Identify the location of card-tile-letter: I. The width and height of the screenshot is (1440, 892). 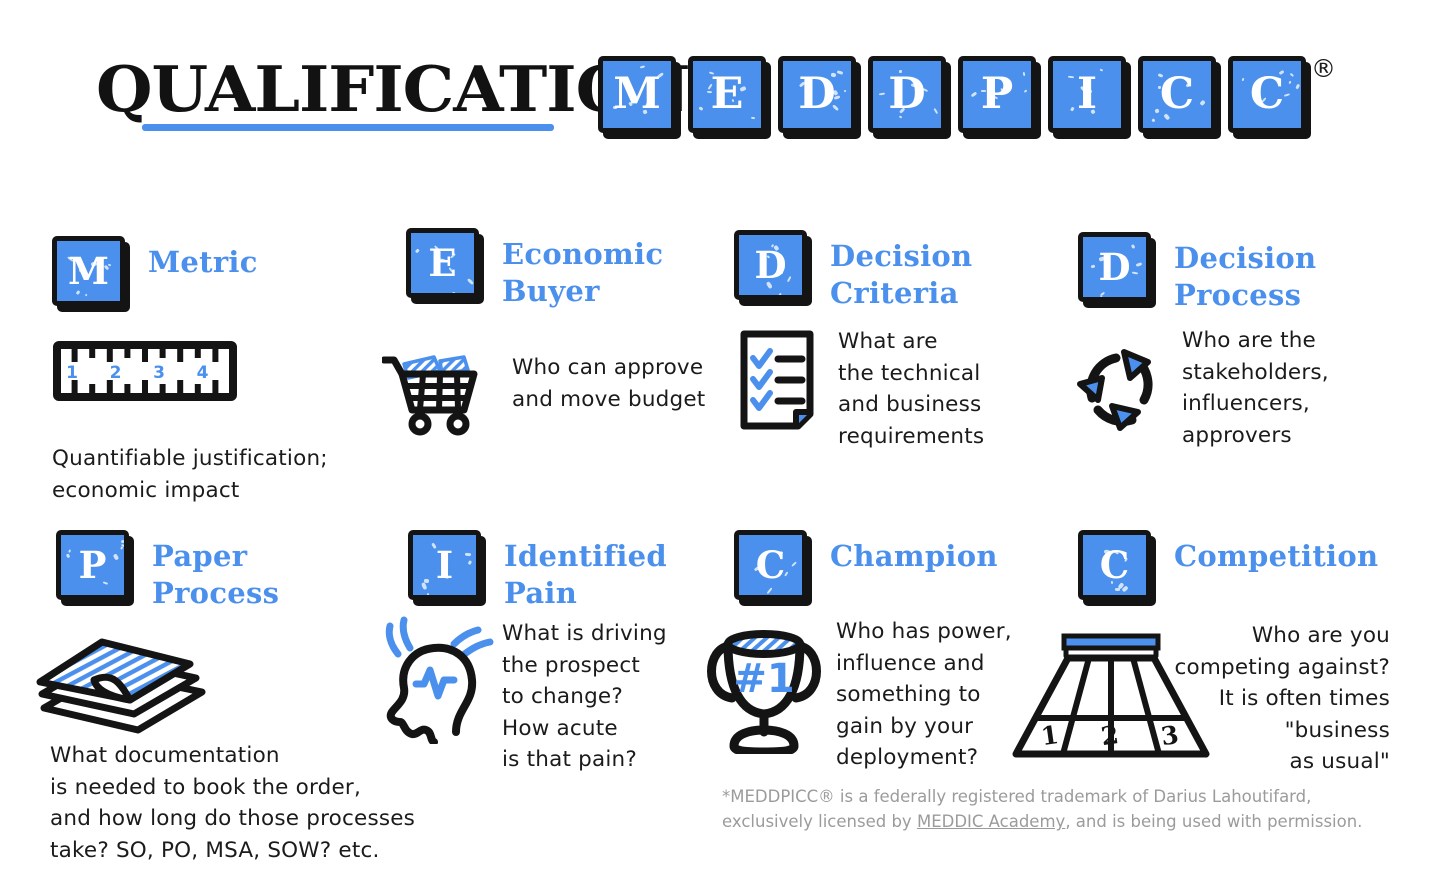
(444, 564).